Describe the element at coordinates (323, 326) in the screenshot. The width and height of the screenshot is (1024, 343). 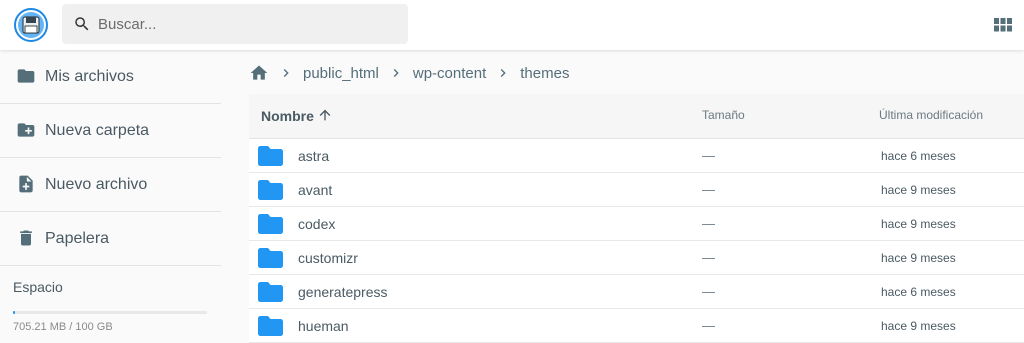
I see `file-name: hueman` at that location.